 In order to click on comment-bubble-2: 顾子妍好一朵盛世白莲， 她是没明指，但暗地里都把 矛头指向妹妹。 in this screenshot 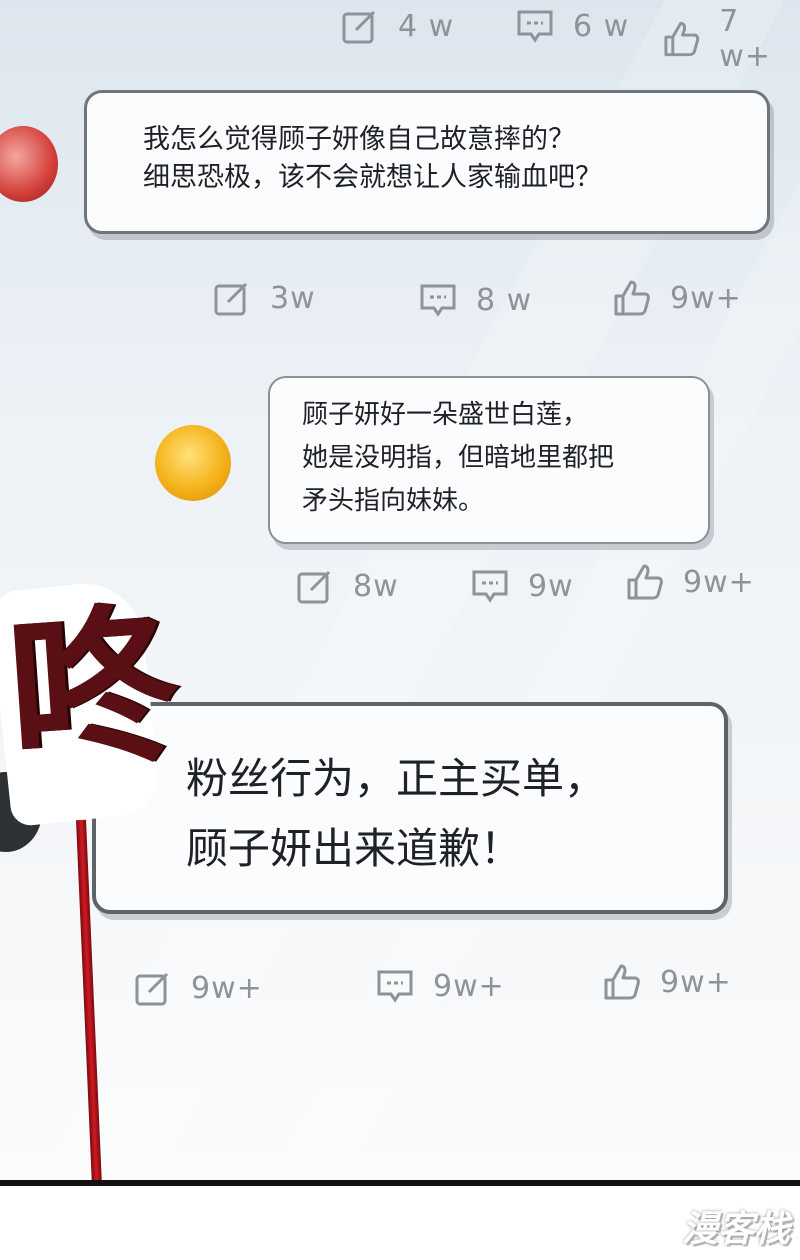, I will do `click(489, 460)`.